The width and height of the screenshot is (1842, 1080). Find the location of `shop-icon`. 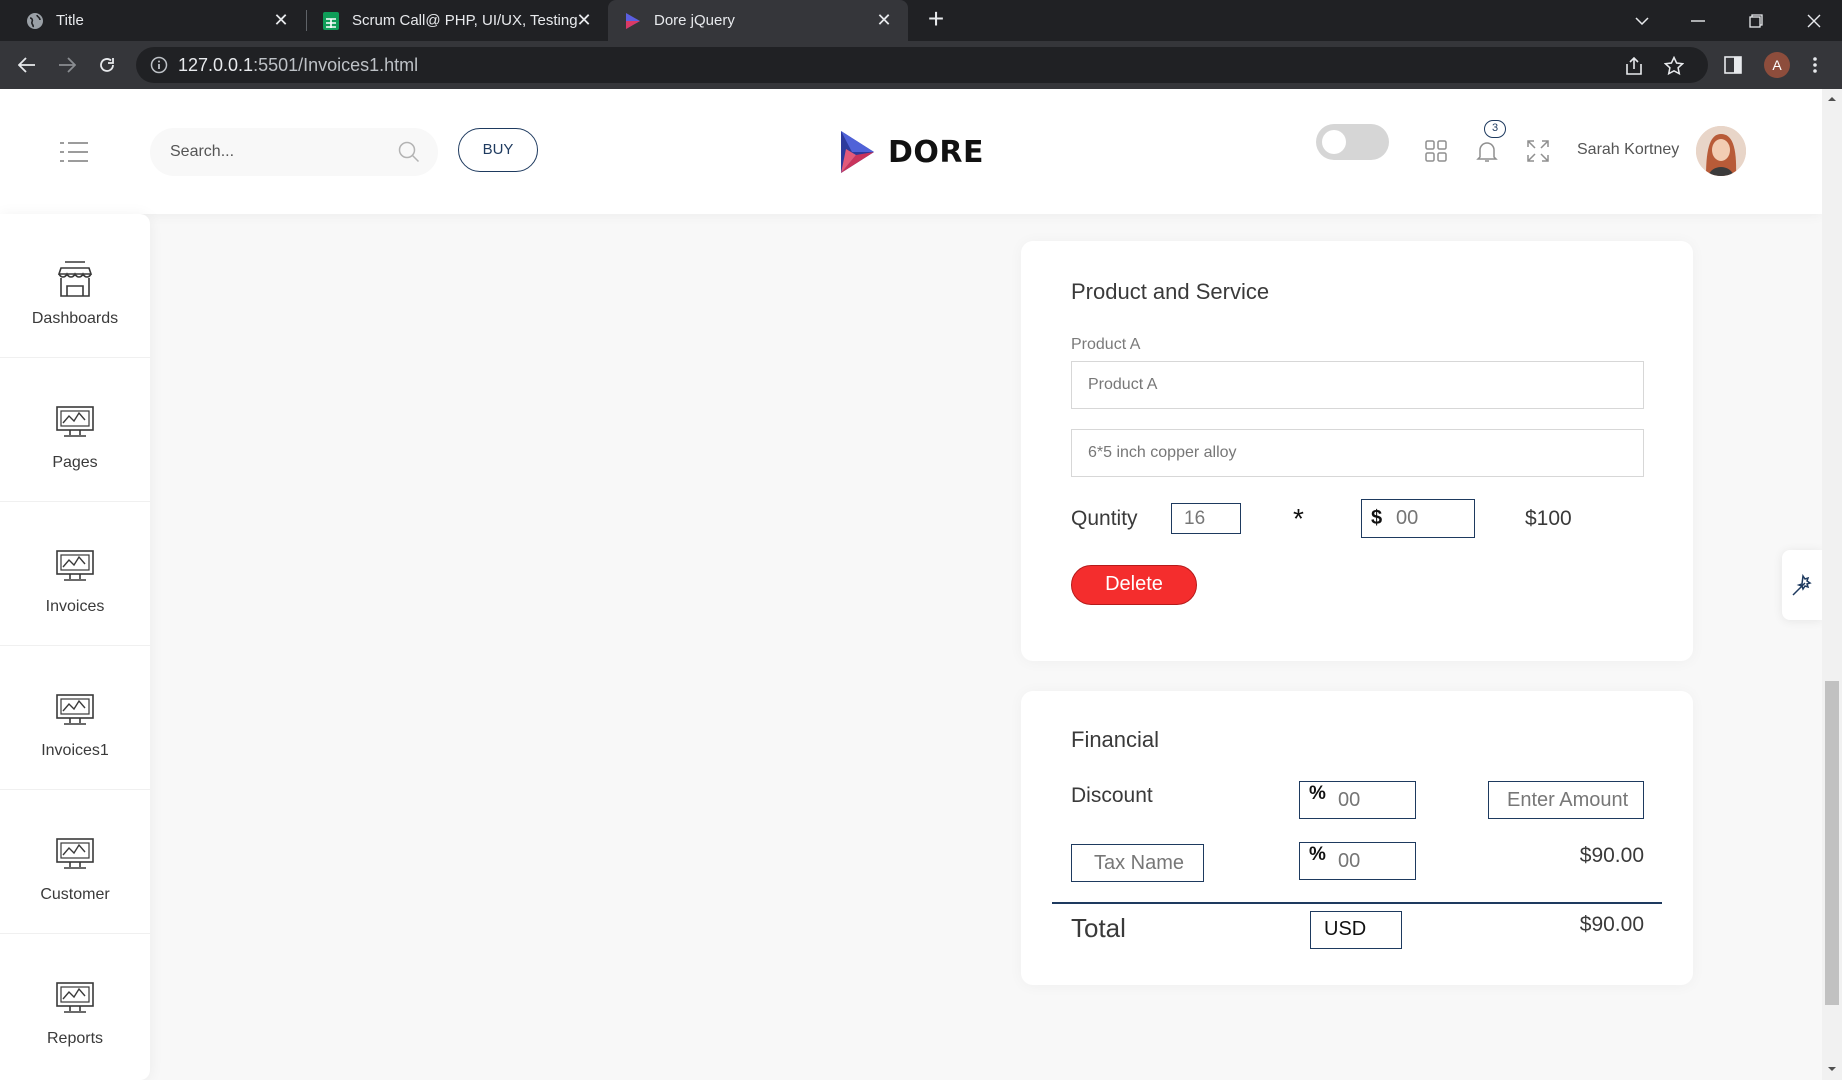

shop-icon is located at coordinates (75, 280).